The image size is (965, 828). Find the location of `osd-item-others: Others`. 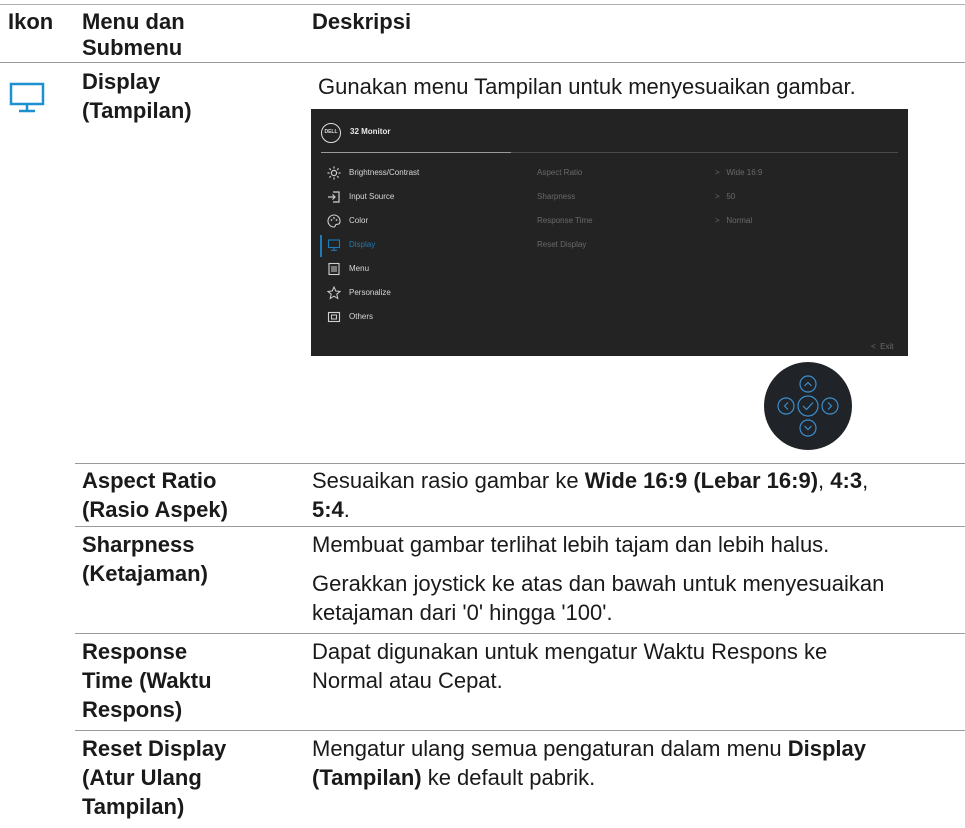

osd-item-others: Others is located at coordinates (411, 318).